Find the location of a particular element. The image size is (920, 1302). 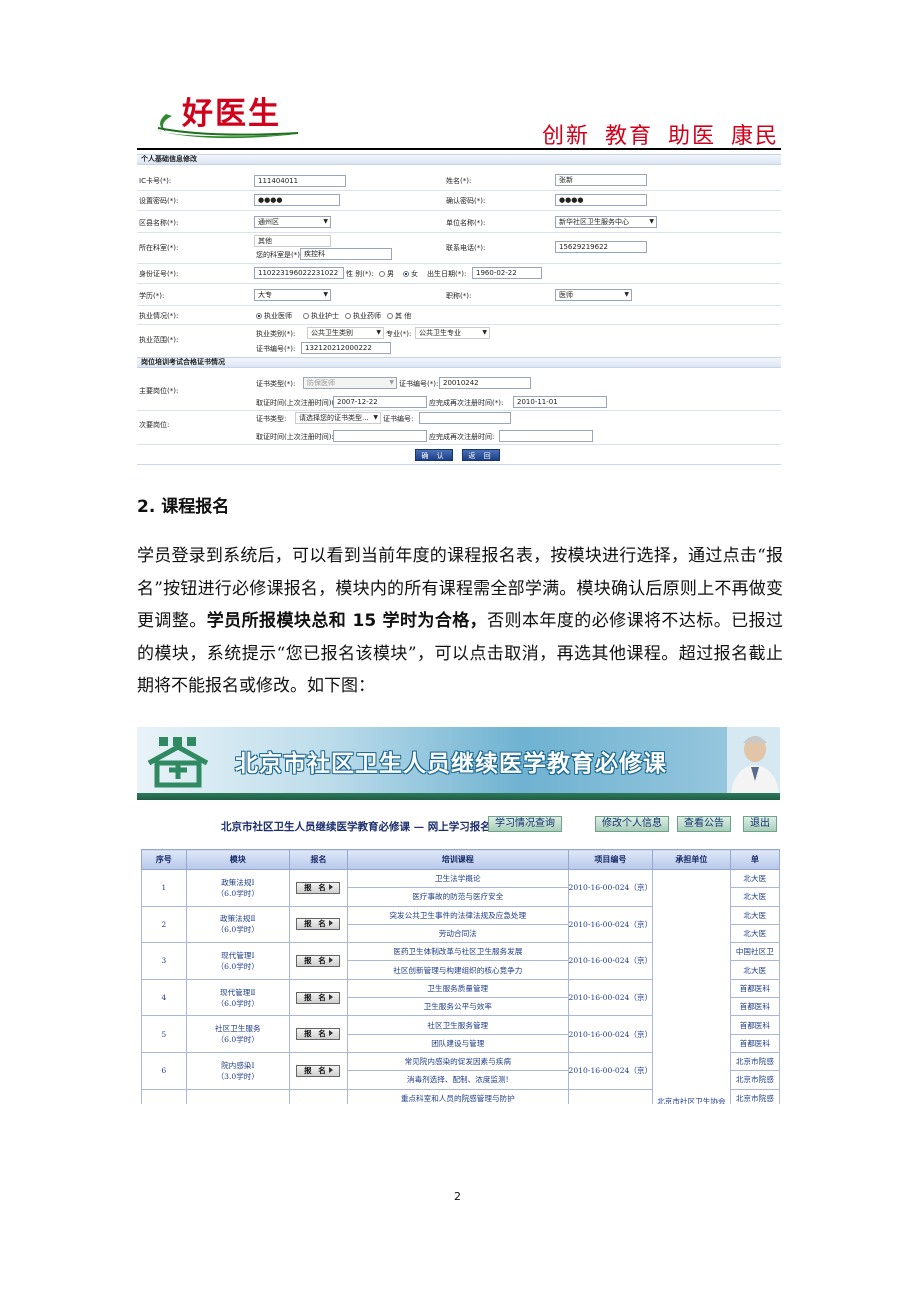

sub-cert-num-field is located at coordinates (465, 418).